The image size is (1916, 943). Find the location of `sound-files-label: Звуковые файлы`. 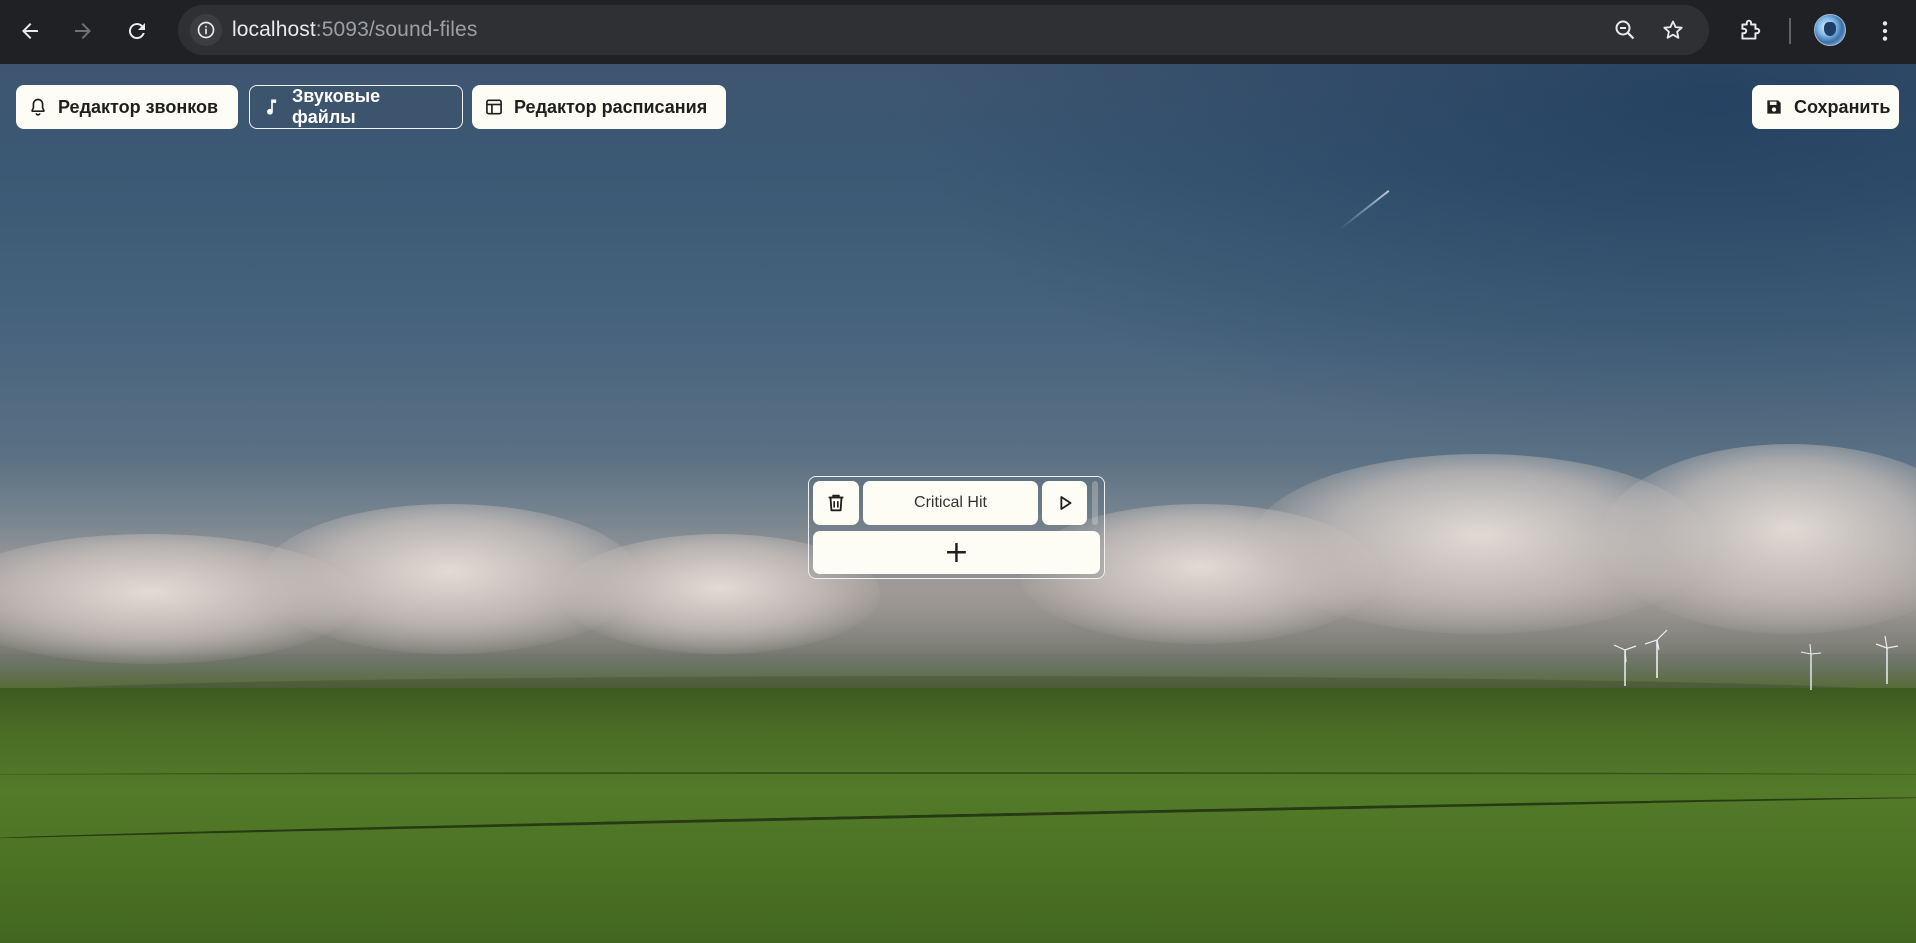

sound-files-label: Звуковые файлы is located at coordinates (336, 106).